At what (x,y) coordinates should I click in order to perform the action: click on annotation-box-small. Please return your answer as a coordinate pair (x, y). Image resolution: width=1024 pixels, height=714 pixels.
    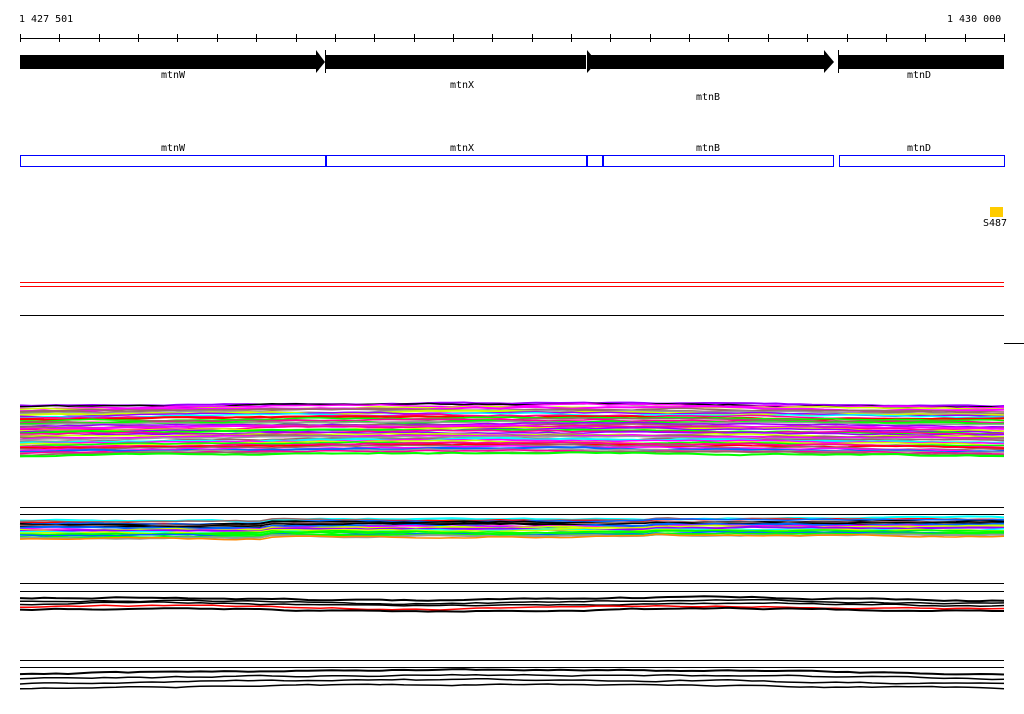
    Looking at the image, I should click on (595, 161).